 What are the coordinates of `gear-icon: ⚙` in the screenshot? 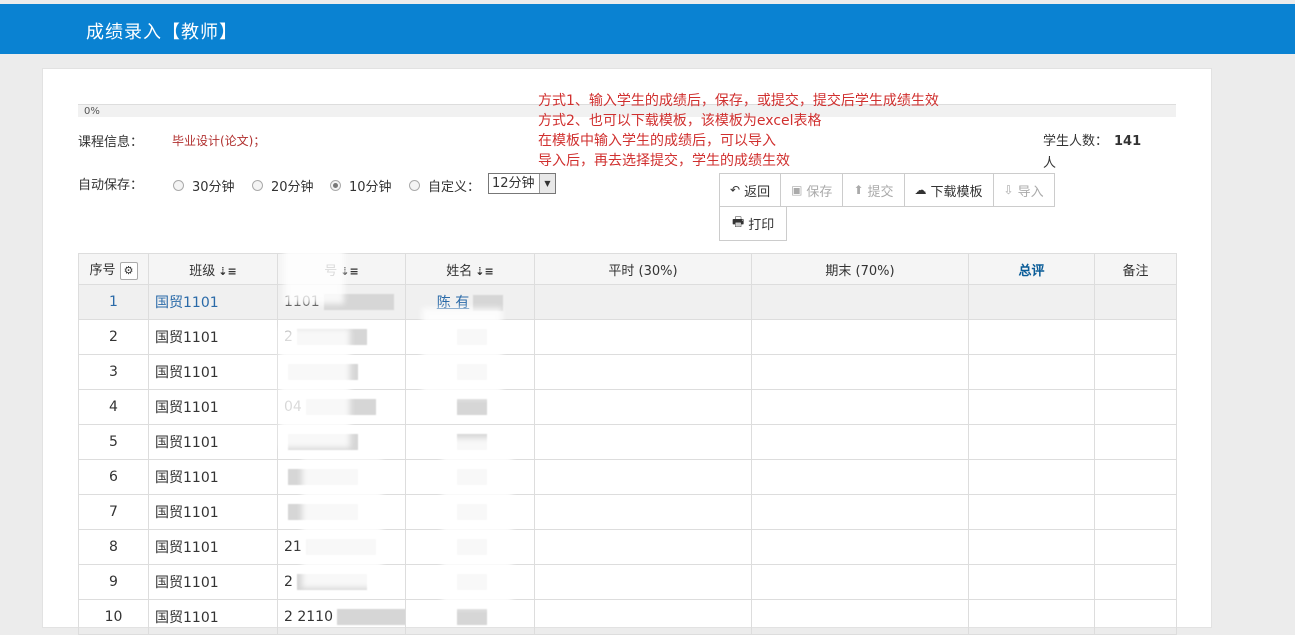 It's located at (128, 270).